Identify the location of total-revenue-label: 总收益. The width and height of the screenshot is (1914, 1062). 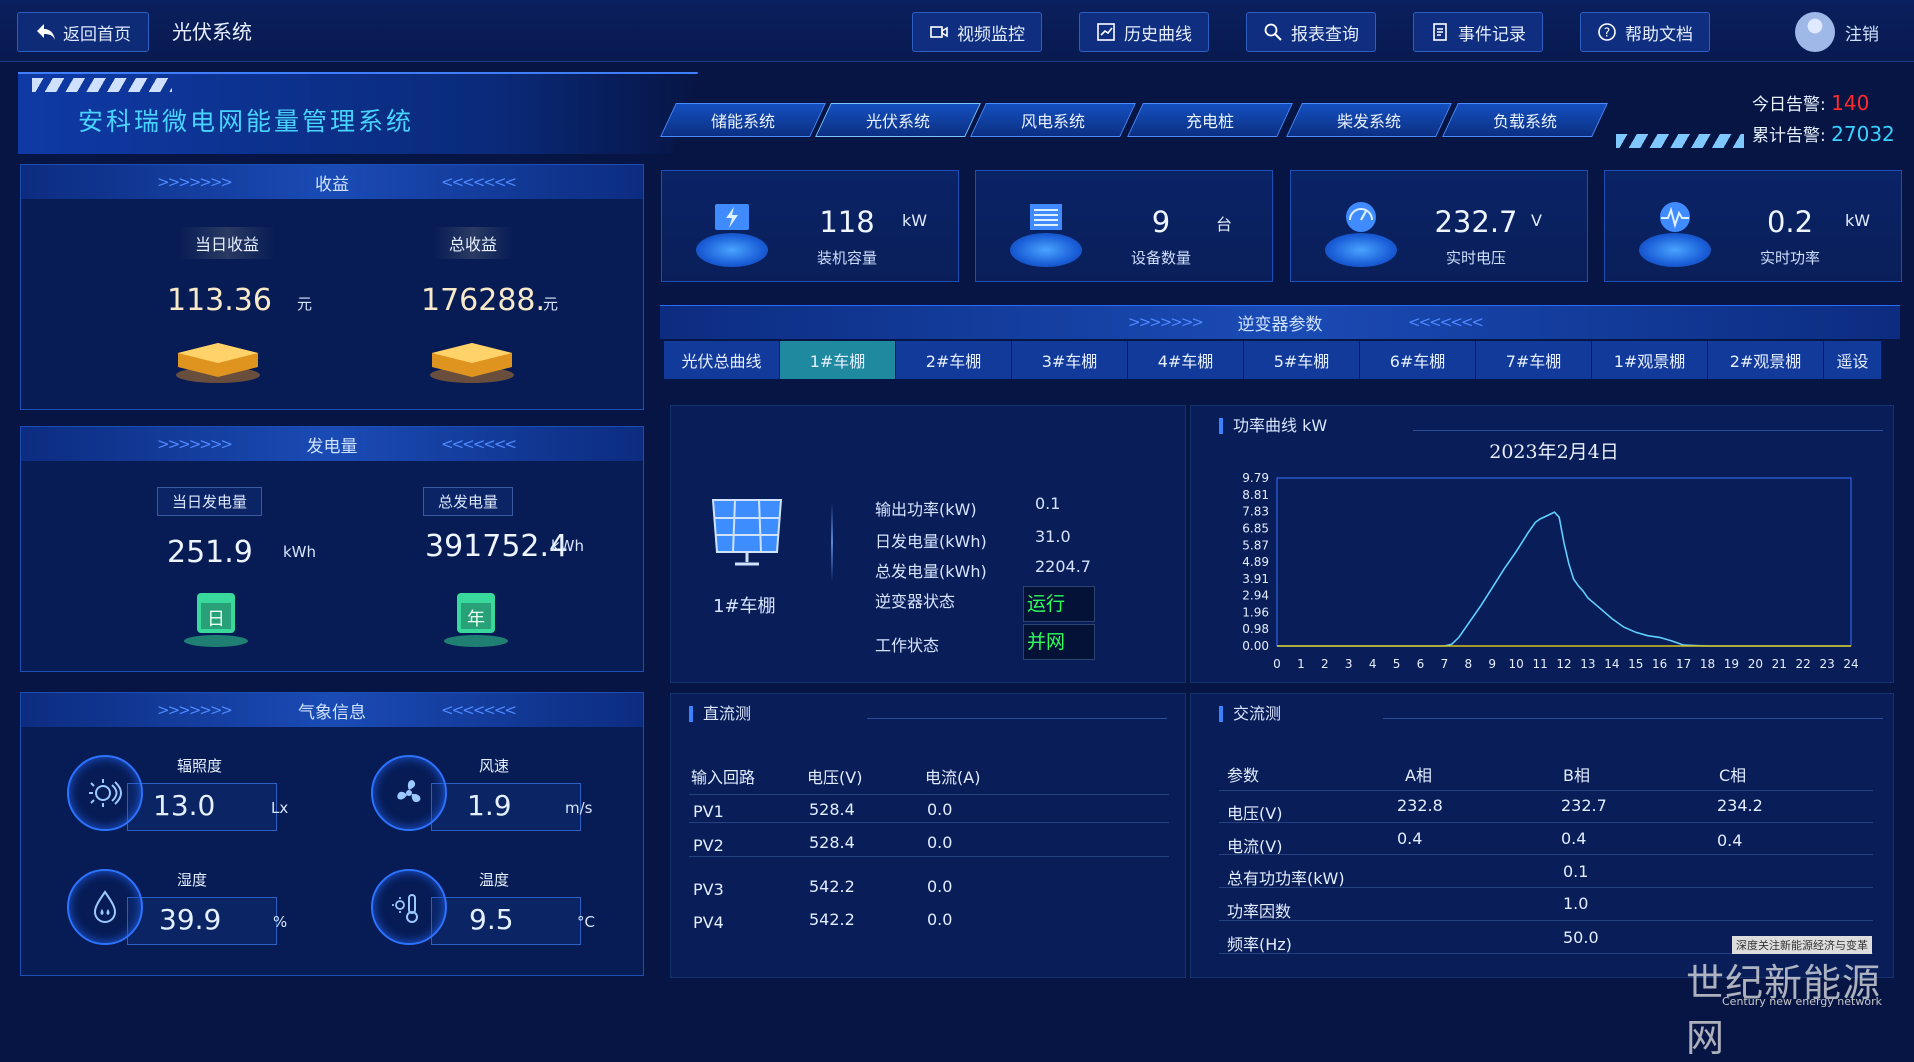
(473, 243).